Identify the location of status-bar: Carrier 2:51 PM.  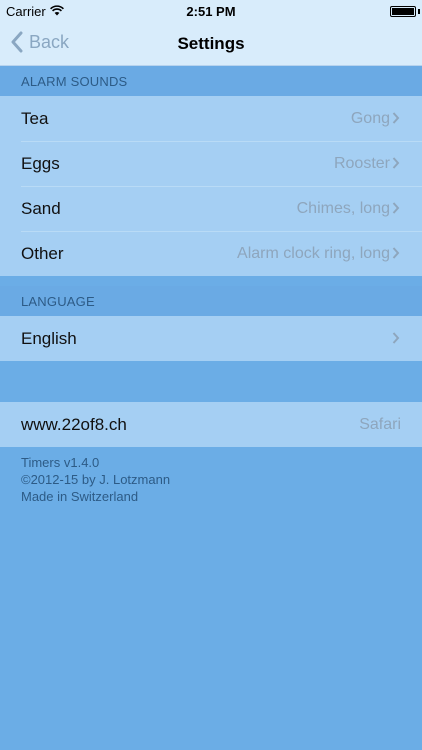
(211, 11).